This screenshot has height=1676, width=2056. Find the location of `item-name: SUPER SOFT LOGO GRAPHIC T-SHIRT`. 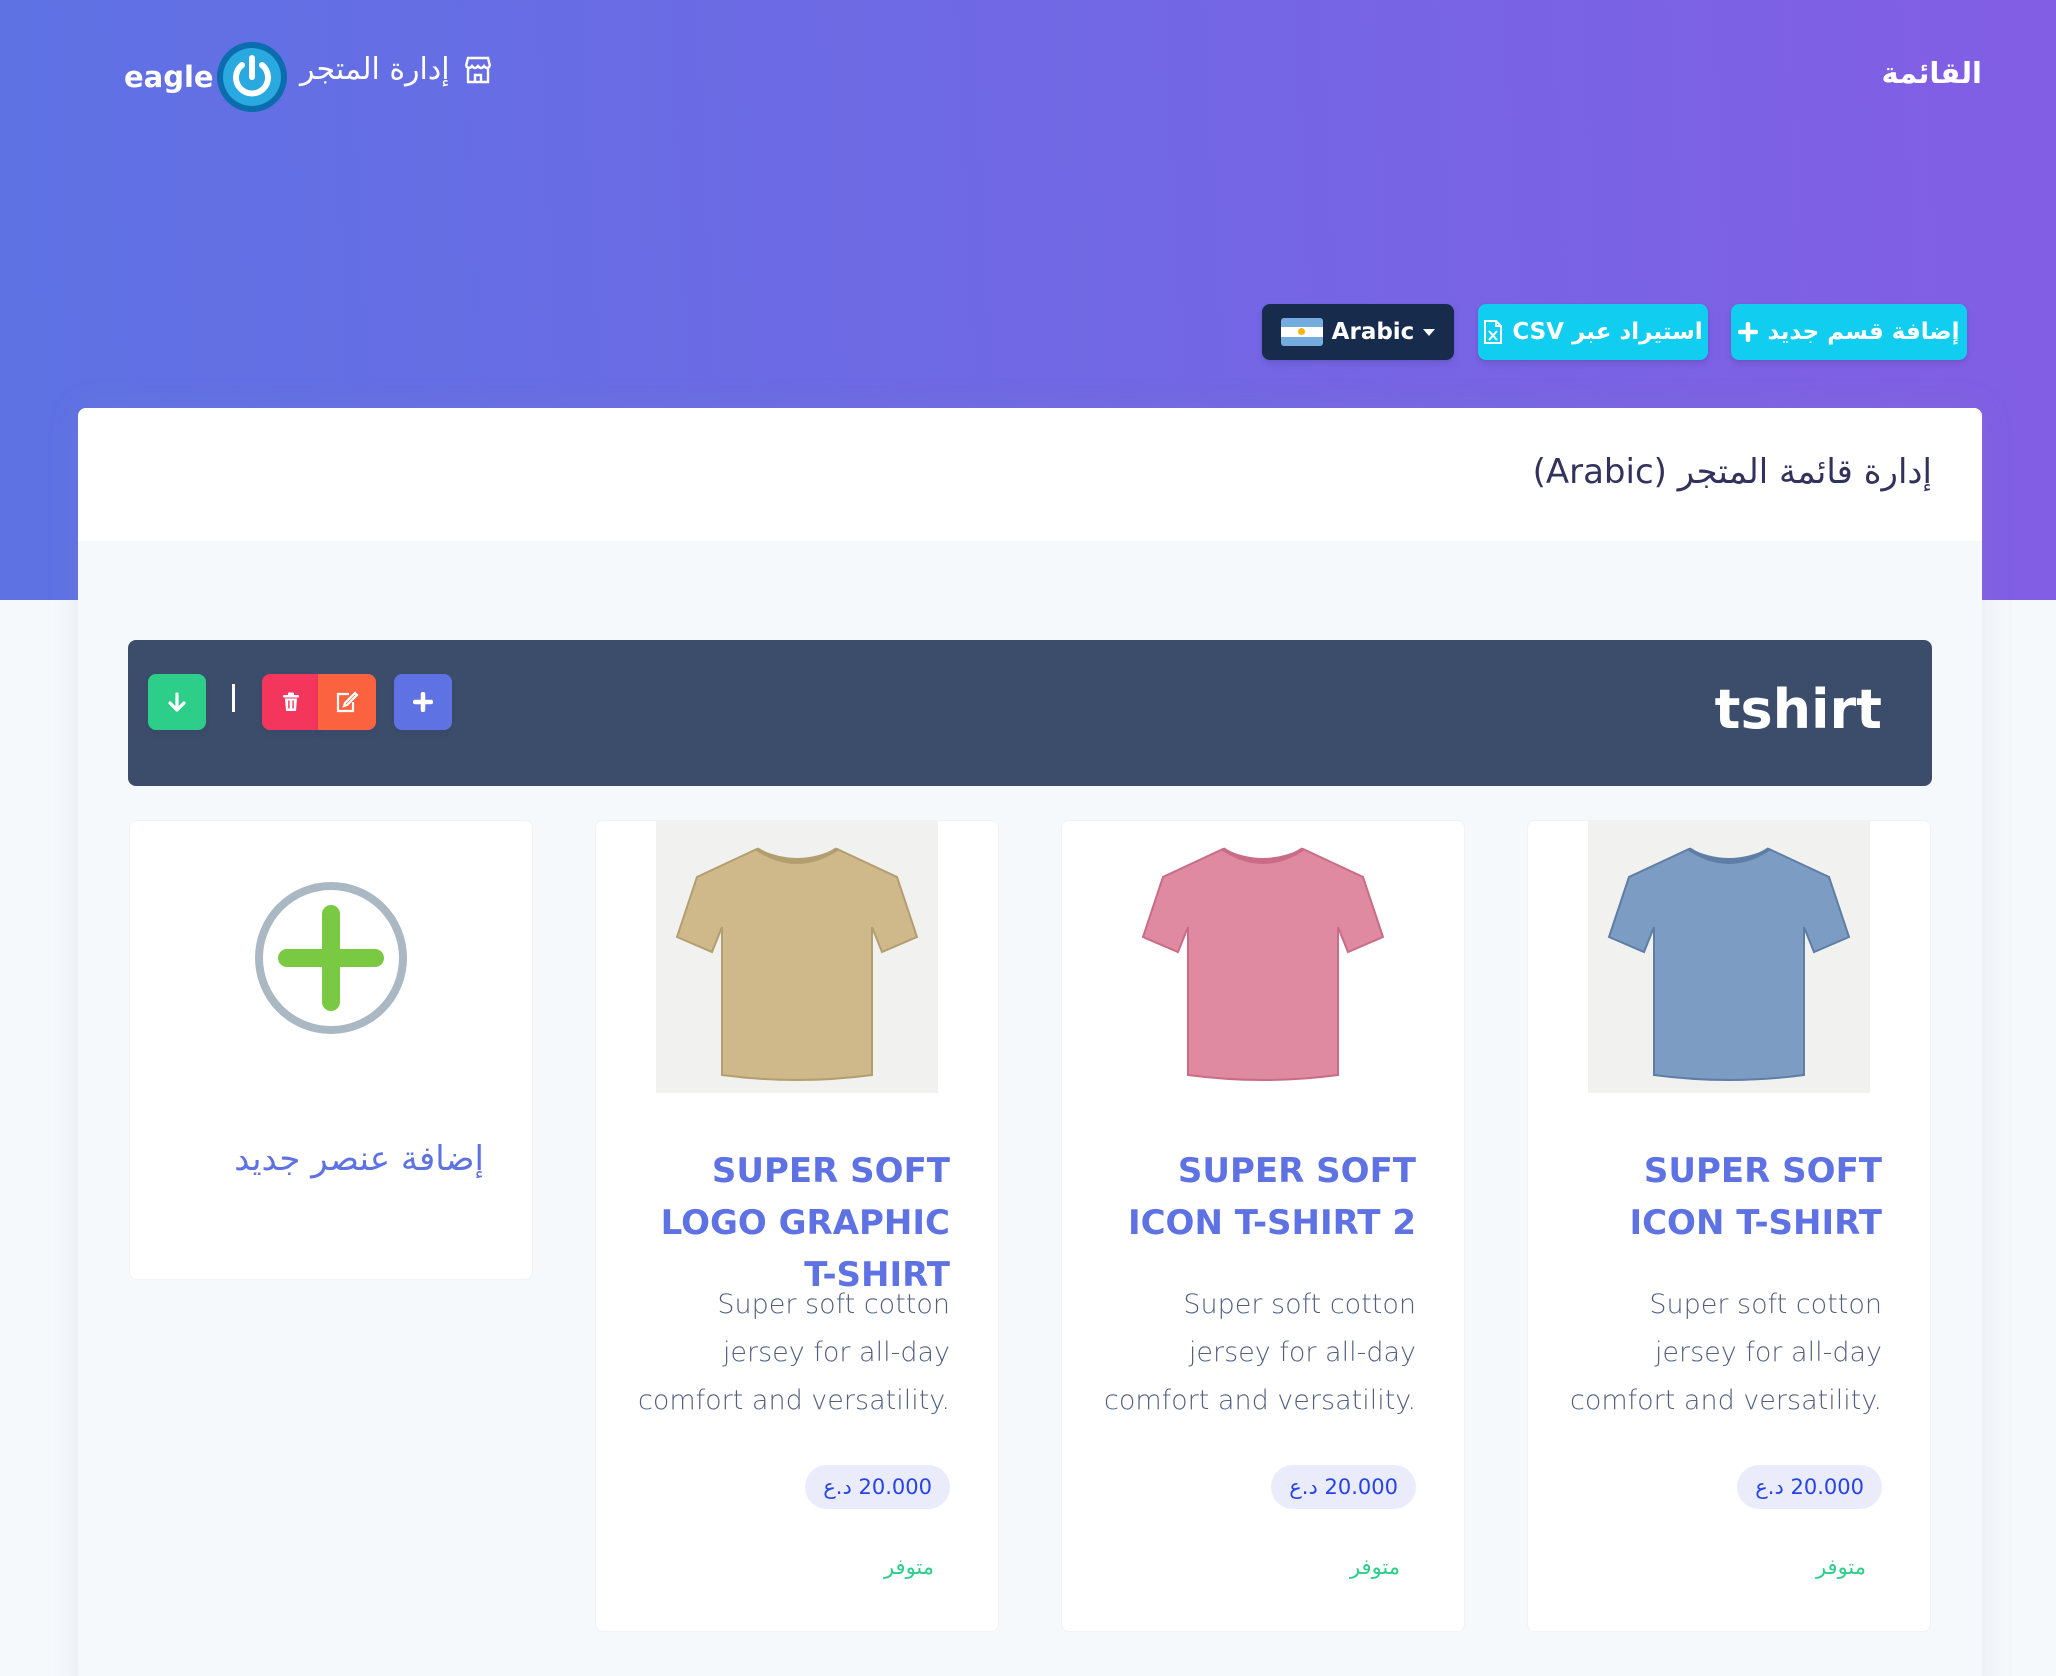

item-name: SUPER SOFT LOGO GRAPHIC T-SHIRT is located at coordinates (790, 1223).